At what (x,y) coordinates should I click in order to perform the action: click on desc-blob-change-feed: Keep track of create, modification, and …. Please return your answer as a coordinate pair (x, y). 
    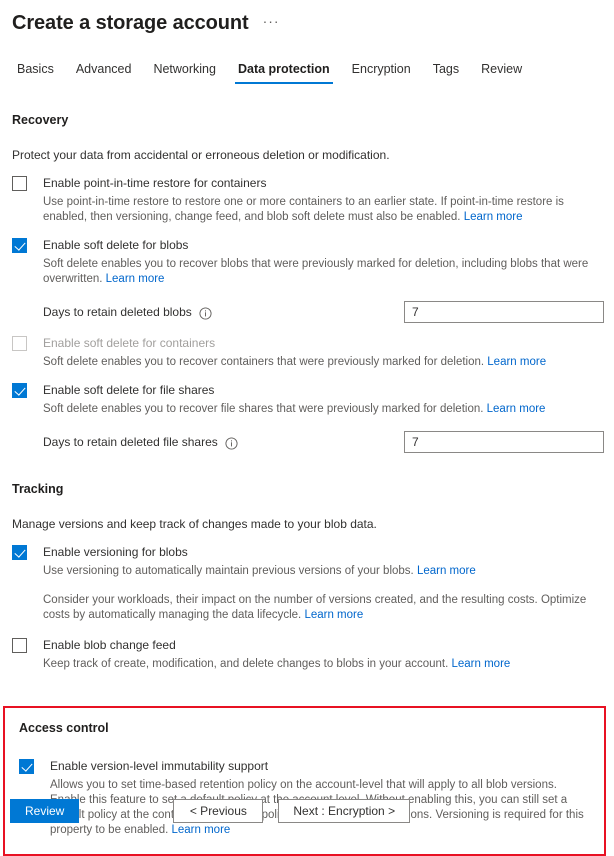
    Looking at the image, I should click on (323, 664).